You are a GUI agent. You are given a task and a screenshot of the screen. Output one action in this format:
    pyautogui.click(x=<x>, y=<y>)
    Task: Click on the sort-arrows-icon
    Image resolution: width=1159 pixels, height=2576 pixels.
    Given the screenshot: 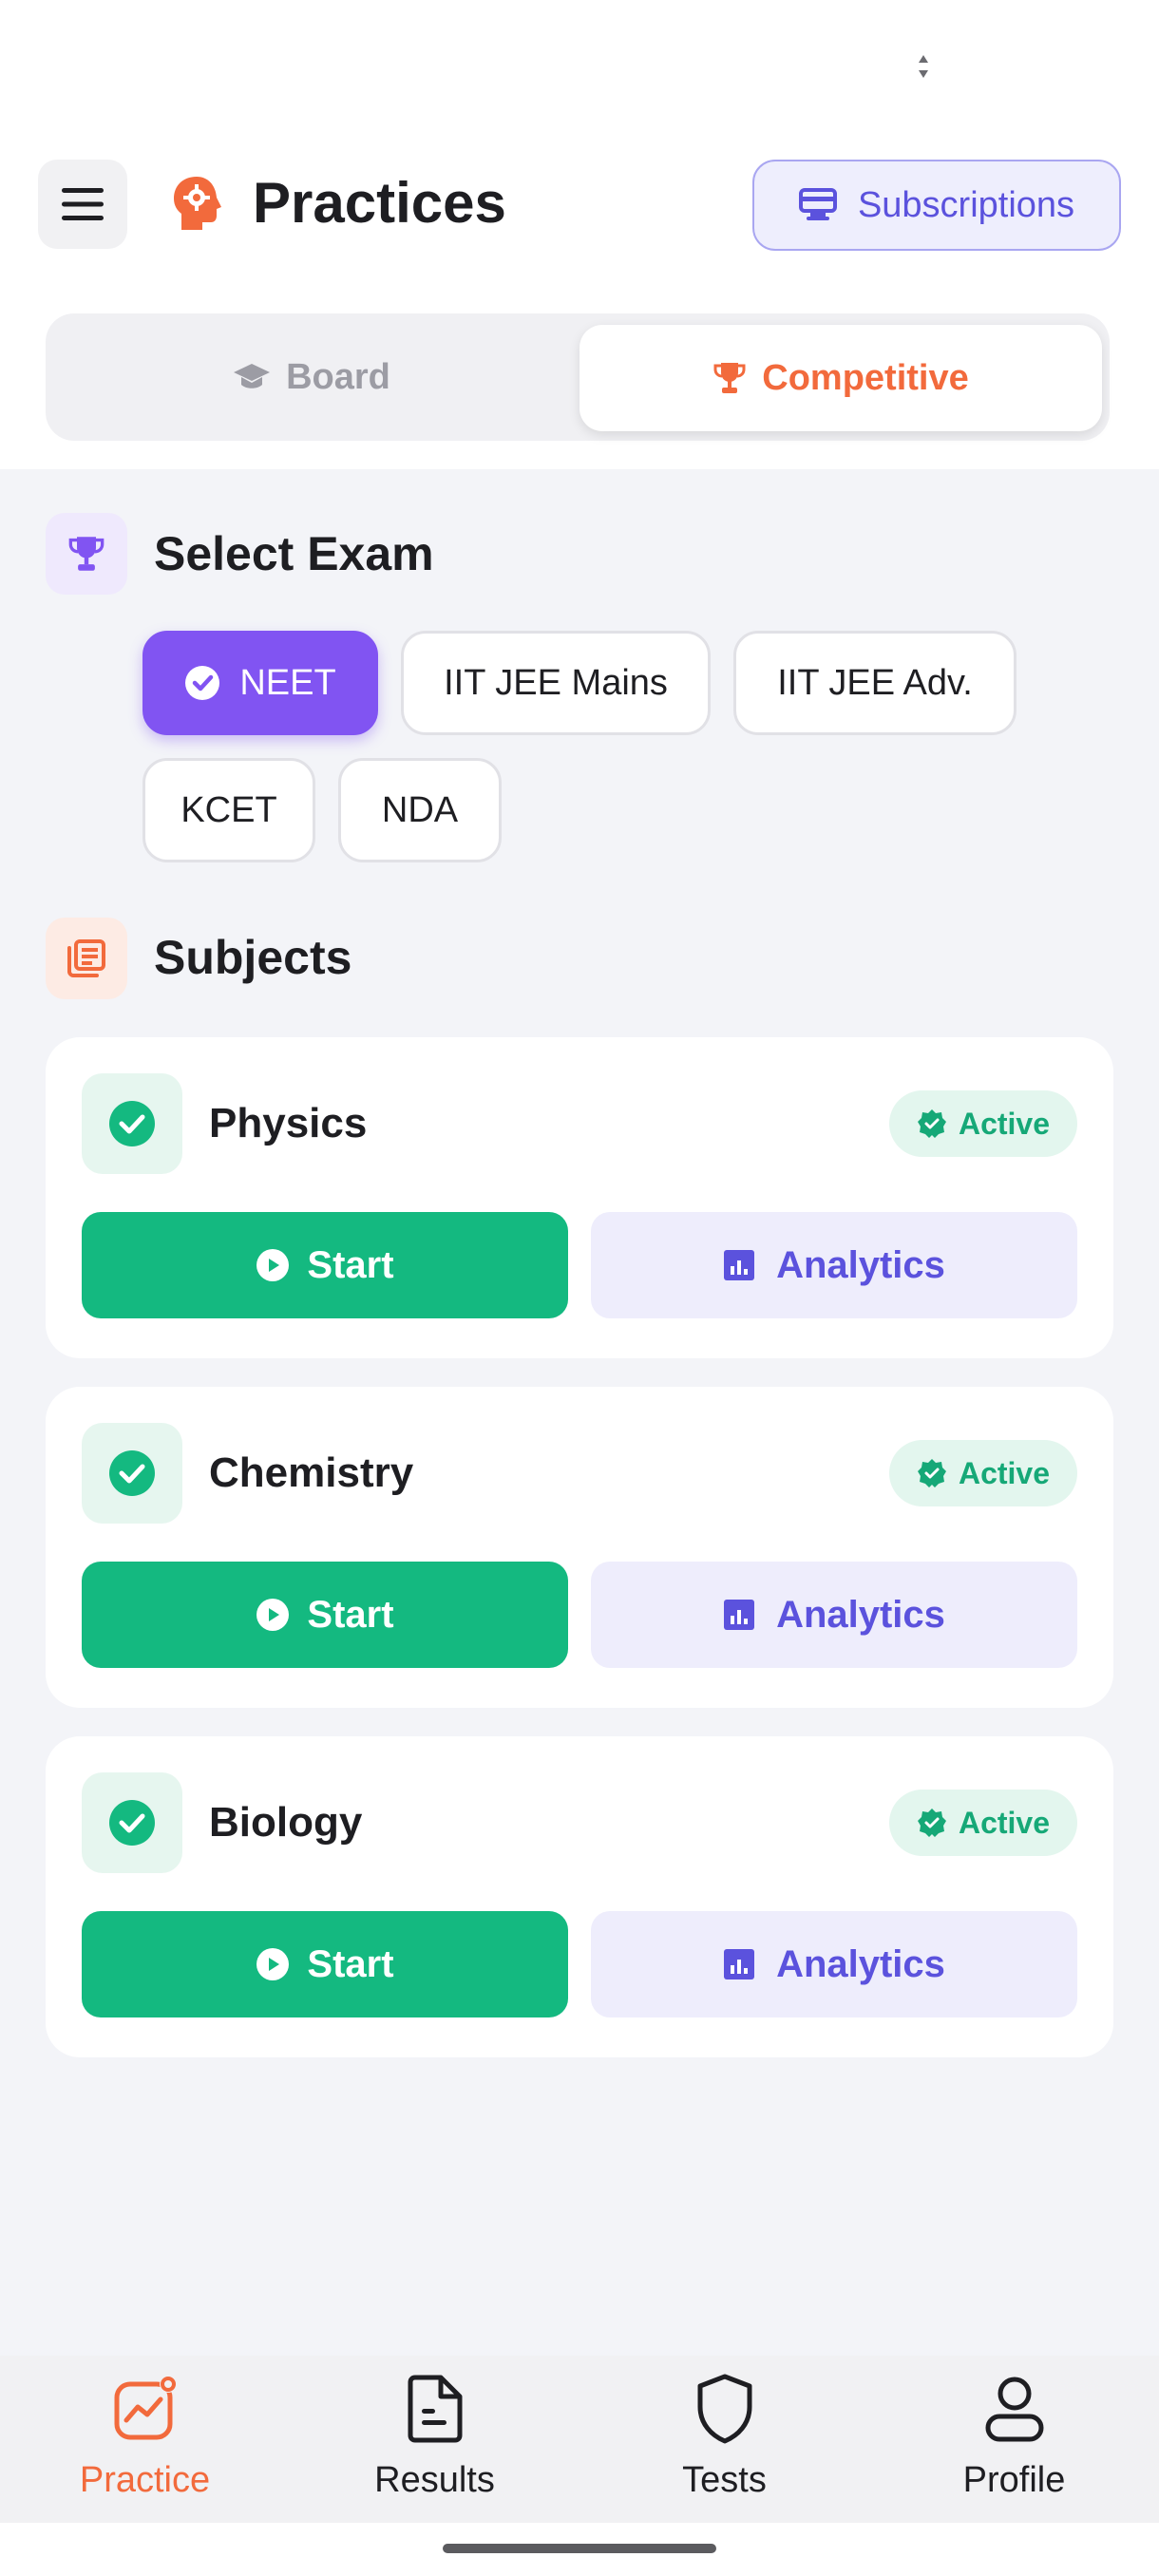 What is the action you would take?
    pyautogui.click(x=923, y=66)
    